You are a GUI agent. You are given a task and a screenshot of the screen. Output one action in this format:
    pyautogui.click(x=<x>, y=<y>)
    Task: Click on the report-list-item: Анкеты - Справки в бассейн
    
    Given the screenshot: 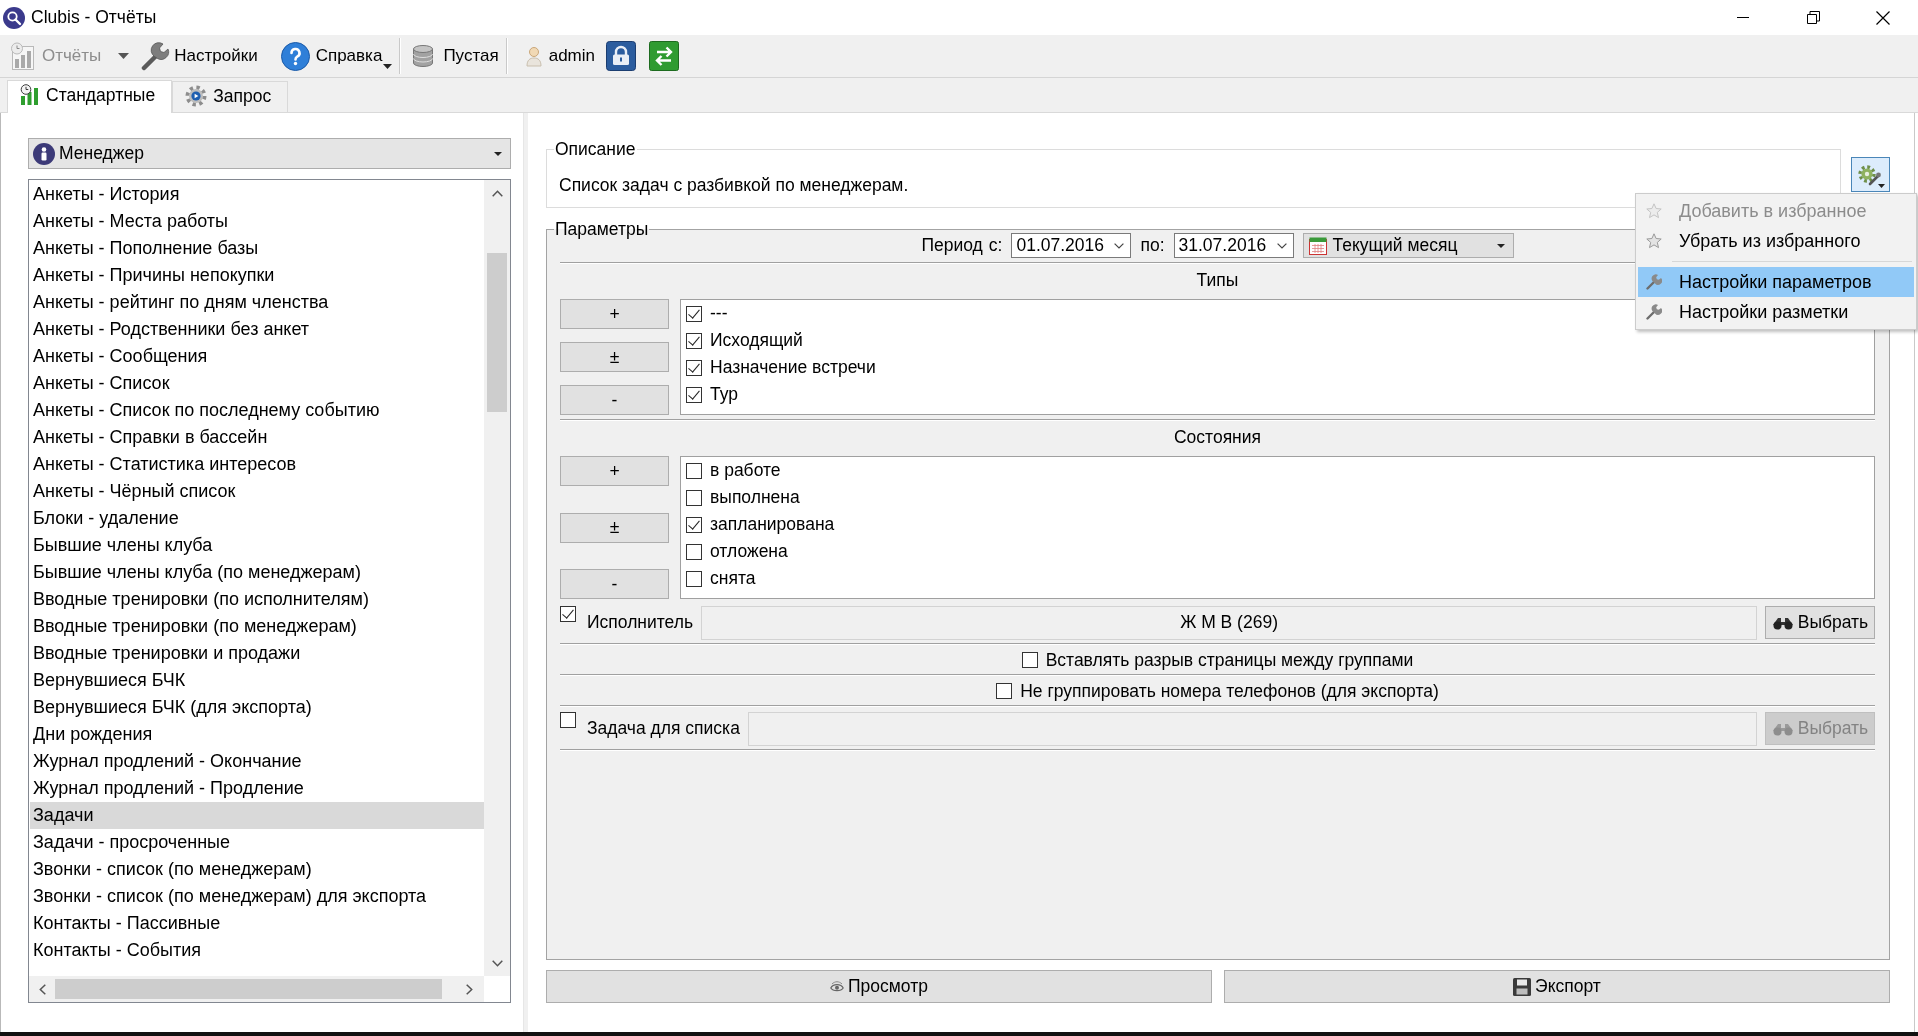 What is the action you would take?
    pyautogui.click(x=257, y=437)
    